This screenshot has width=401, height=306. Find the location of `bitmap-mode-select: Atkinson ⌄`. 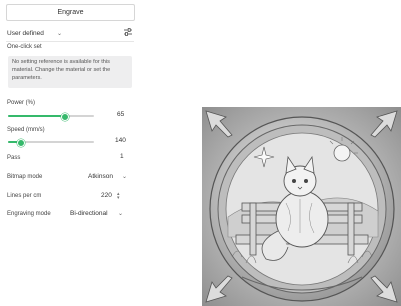

bitmap-mode-select: Atkinson ⌄ is located at coordinates (107, 176).